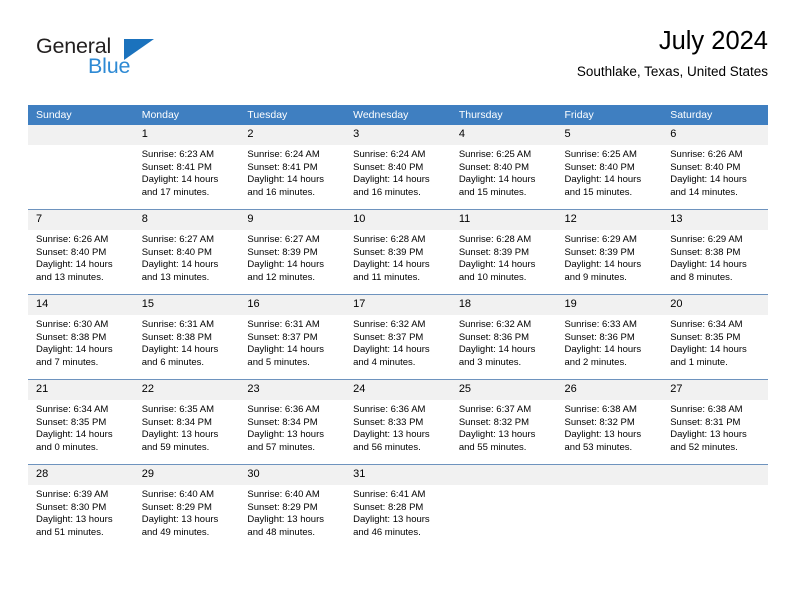 Image resolution: width=792 pixels, height=612 pixels. I want to click on day-number: 16, so click(292, 305).